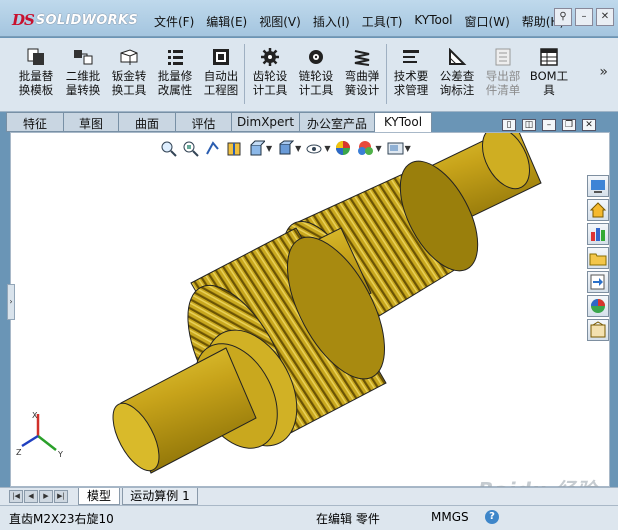 The width and height of the screenshot is (618, 530). What do you see at coordinates (147, 122) in the screenshot?
I see `tab-surfaces: 曲面` at bounding box center [147, 122].